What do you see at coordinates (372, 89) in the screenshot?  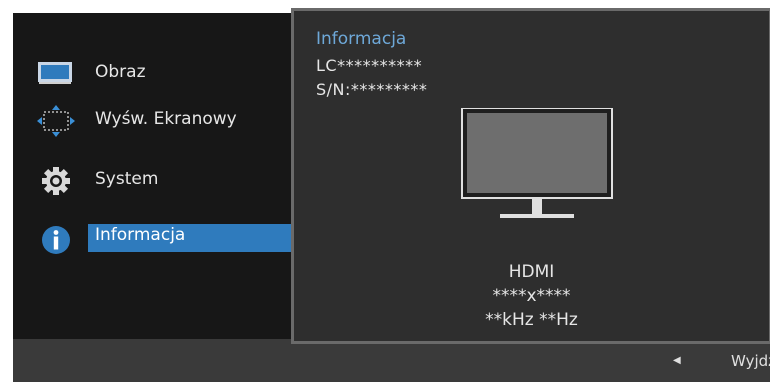 I see `serial-number: S/N:*********` at bounding box center [372, 89].